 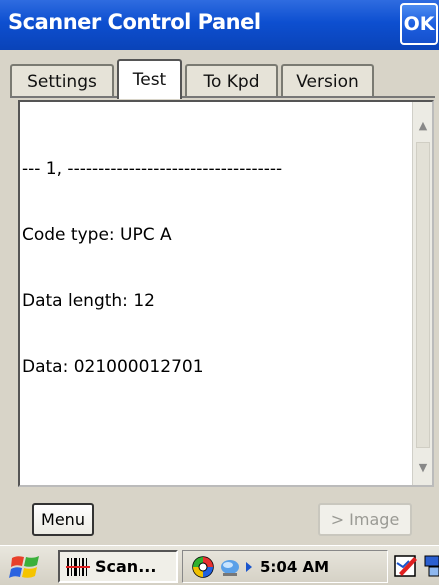 What do you see at coordinates (222, 97) in the screenshot?
I see `tab-divider` at bounding box center [222, 97].